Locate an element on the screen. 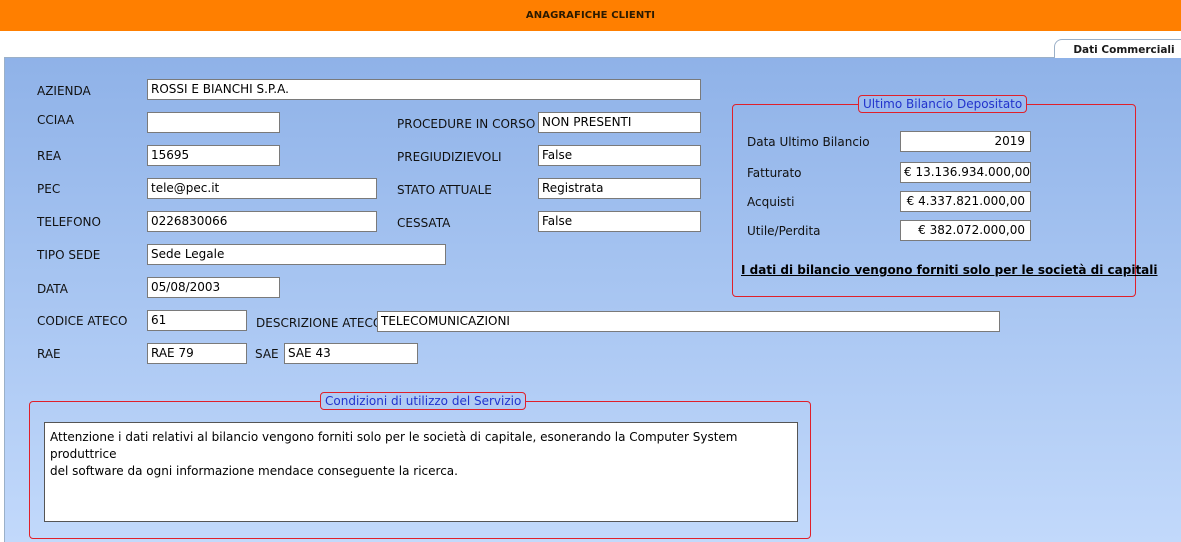  descrizione-ateco-field: TELECOMUNICAZIONI is located at coordinates (688, 321).